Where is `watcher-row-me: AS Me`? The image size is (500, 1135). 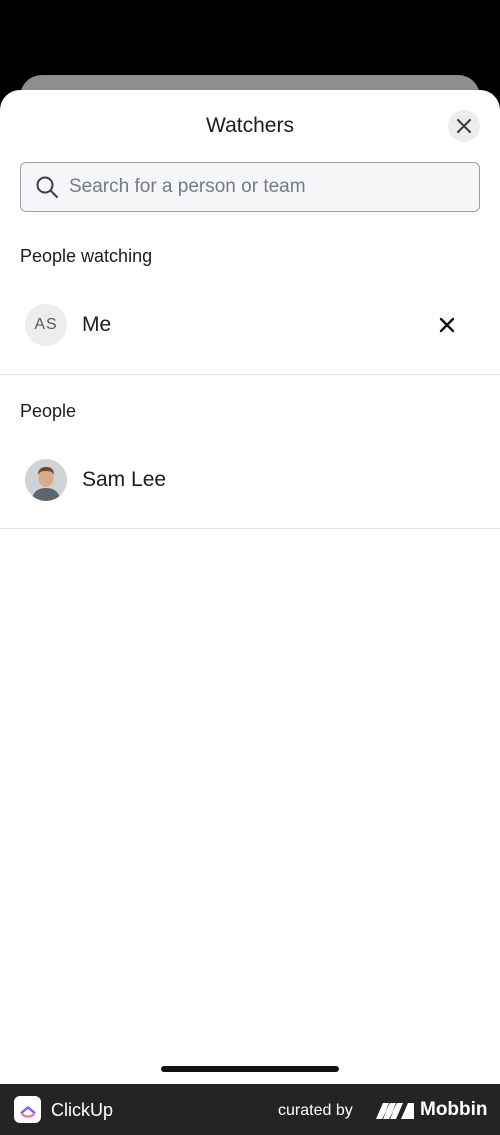 watcher-row-me: AS Me is located at coordinates (250, 325).